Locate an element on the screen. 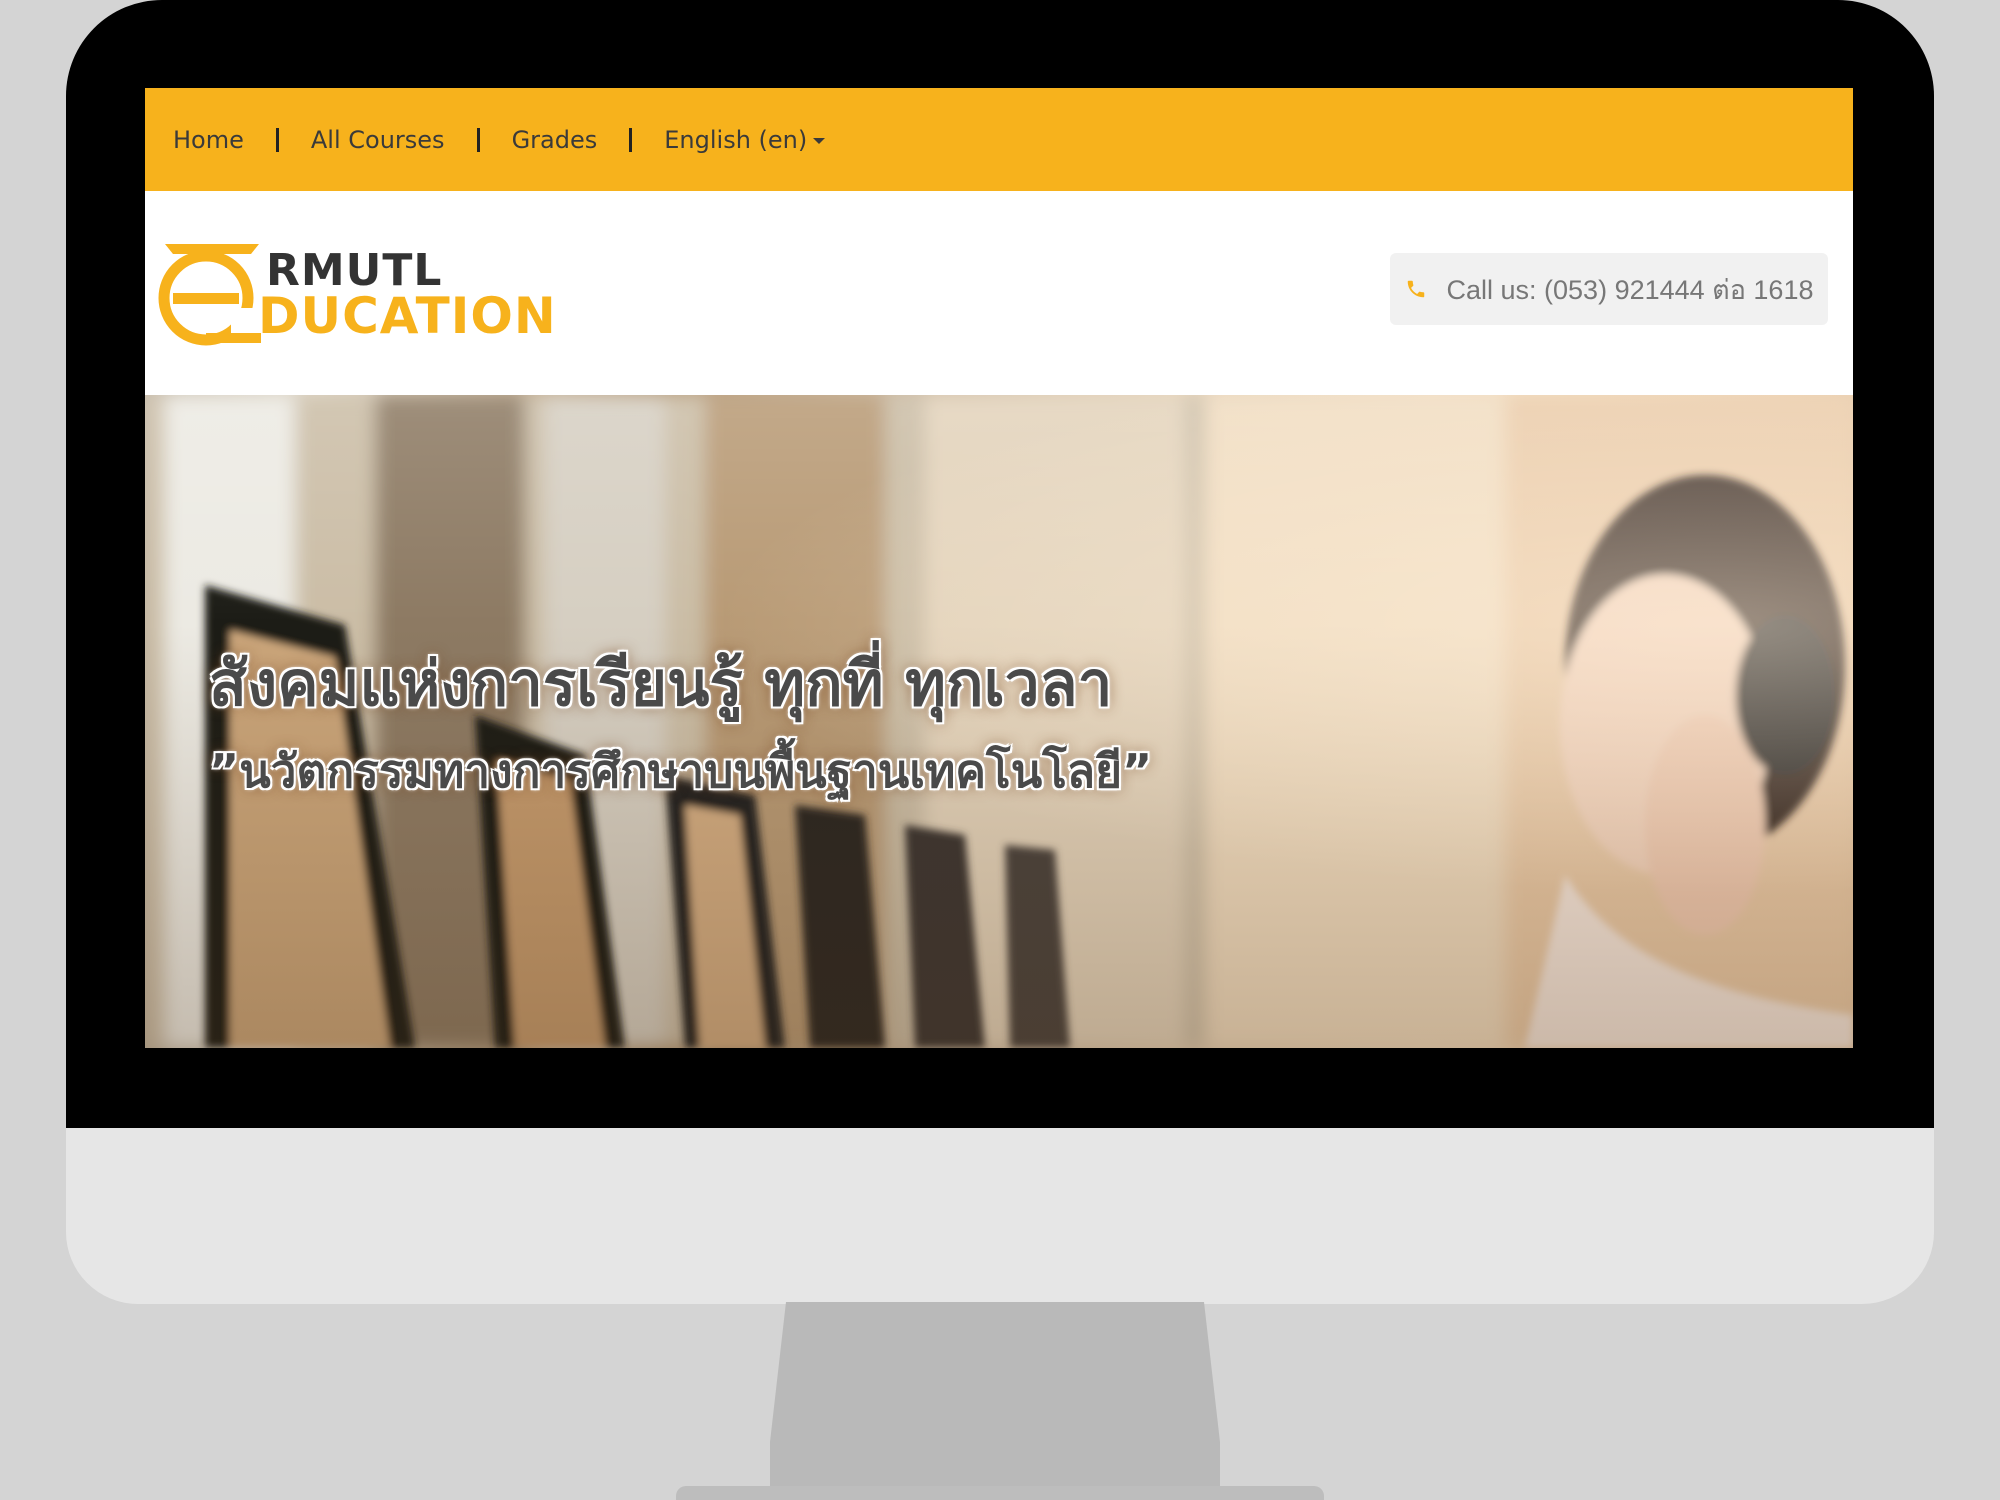 This screenshot has height=1500, width=2000. nav-home-link: Home is located at coordinates (208, 140).